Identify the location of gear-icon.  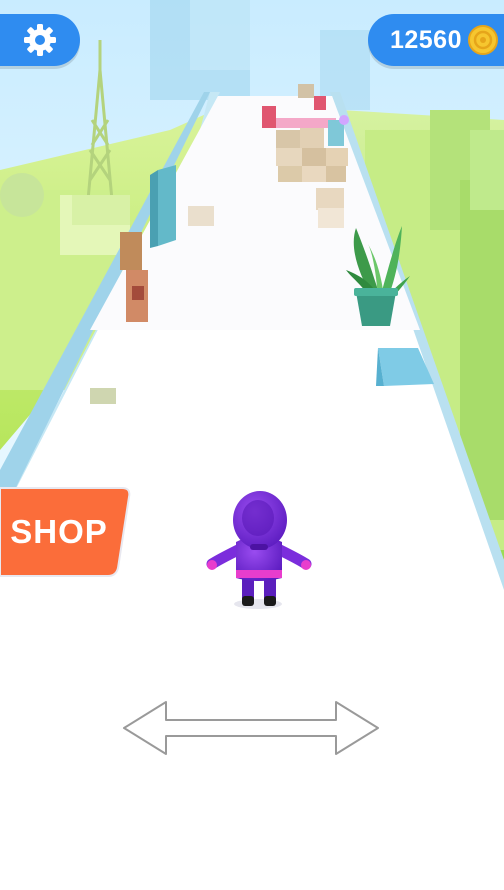
(40, 40).